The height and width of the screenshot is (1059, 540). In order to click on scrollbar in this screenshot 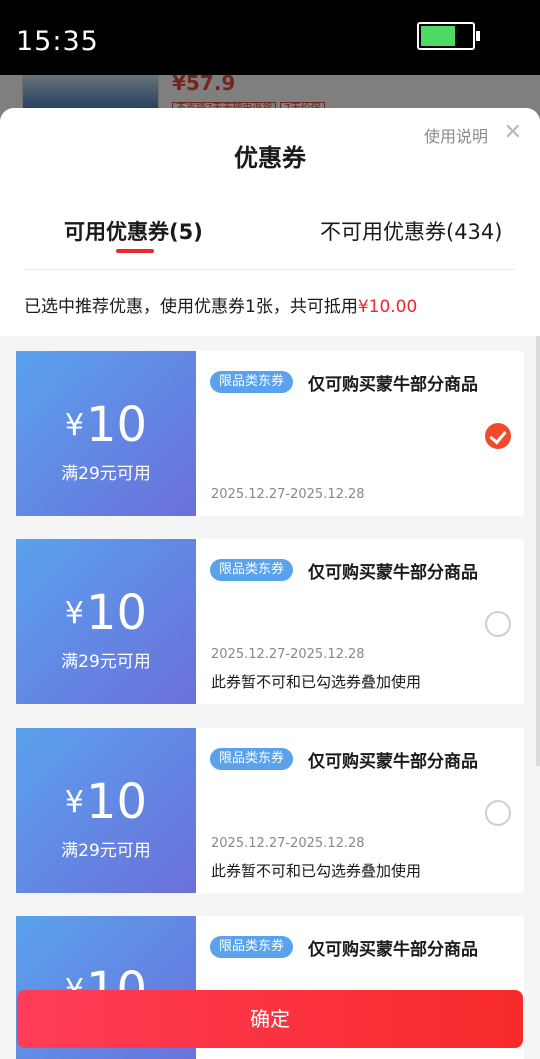, I will do `click(538, 551)`.